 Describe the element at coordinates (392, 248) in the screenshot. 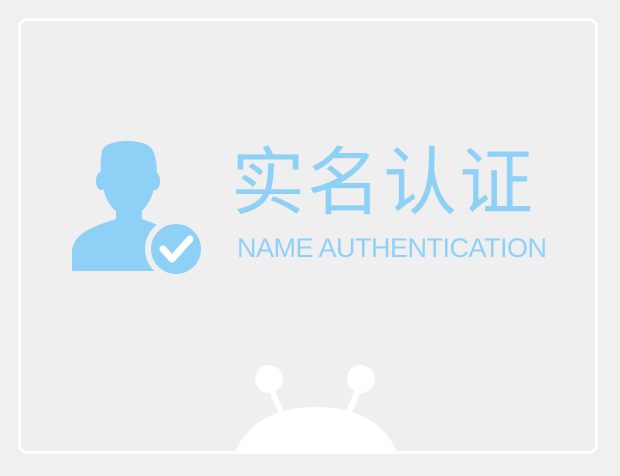

I see `page-subtitle-english: NAME AUTHENTICATION` at that location.